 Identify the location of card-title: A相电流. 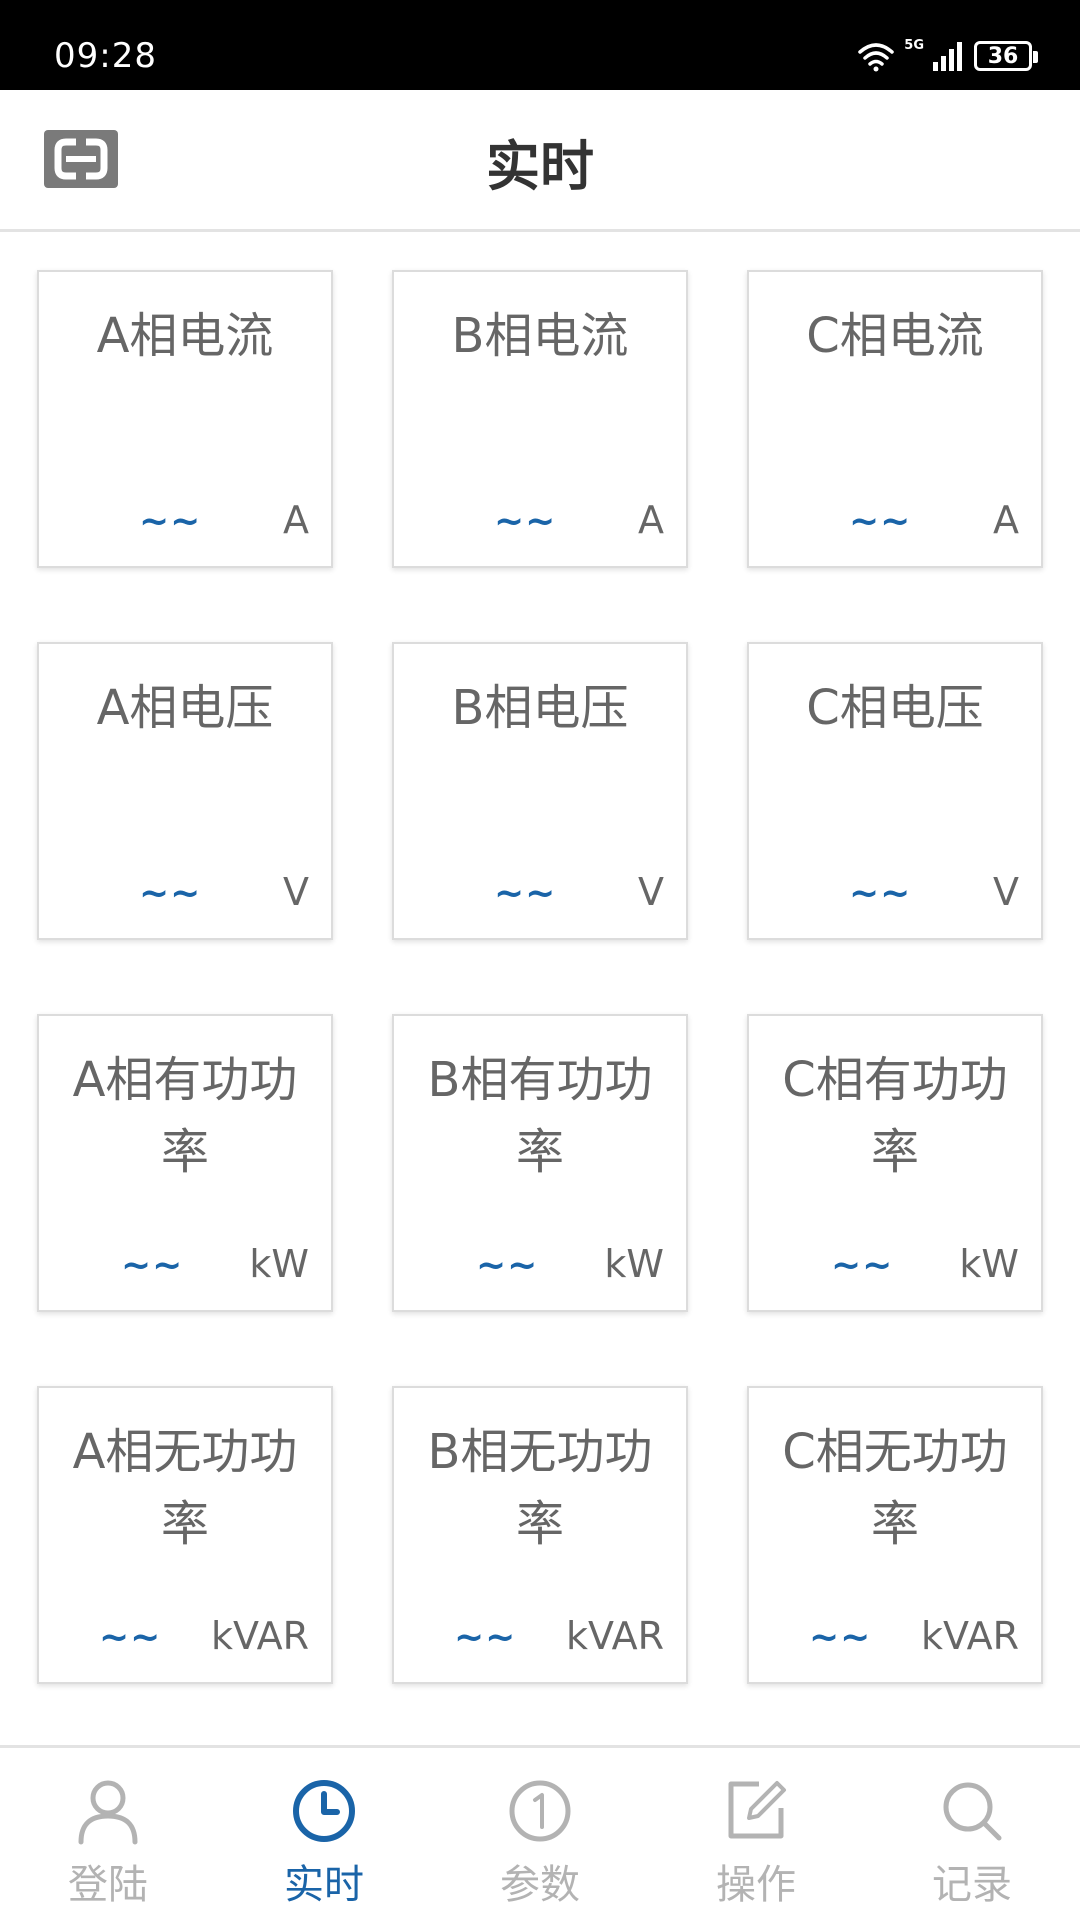
(185, 336).